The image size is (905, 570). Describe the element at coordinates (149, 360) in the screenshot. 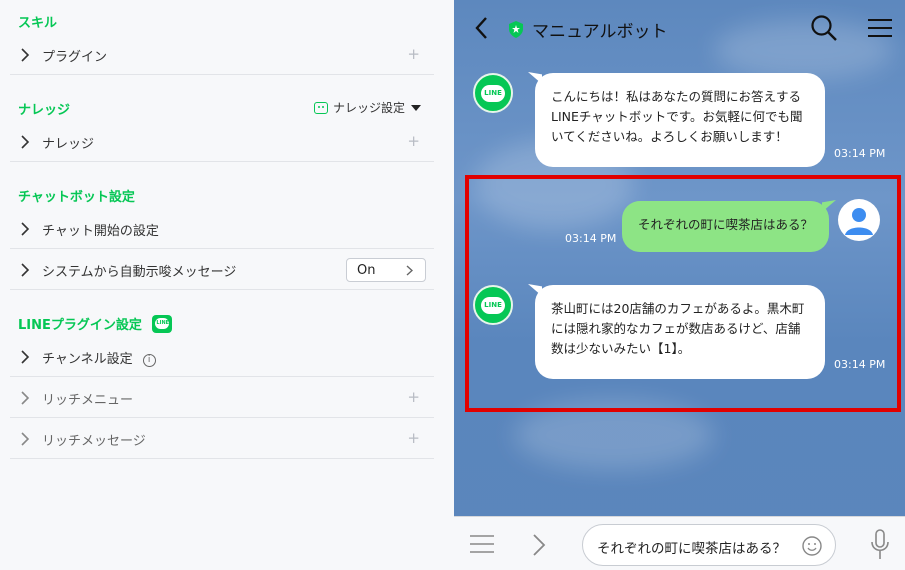

I see `info-icon: i` at that location.